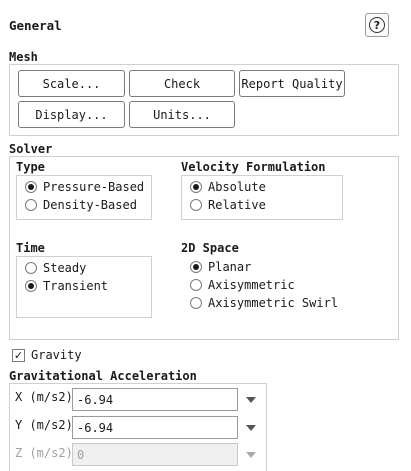 This screenshot has width=411, height=471. I want to click on help-icon: ?, so click(377, 25).